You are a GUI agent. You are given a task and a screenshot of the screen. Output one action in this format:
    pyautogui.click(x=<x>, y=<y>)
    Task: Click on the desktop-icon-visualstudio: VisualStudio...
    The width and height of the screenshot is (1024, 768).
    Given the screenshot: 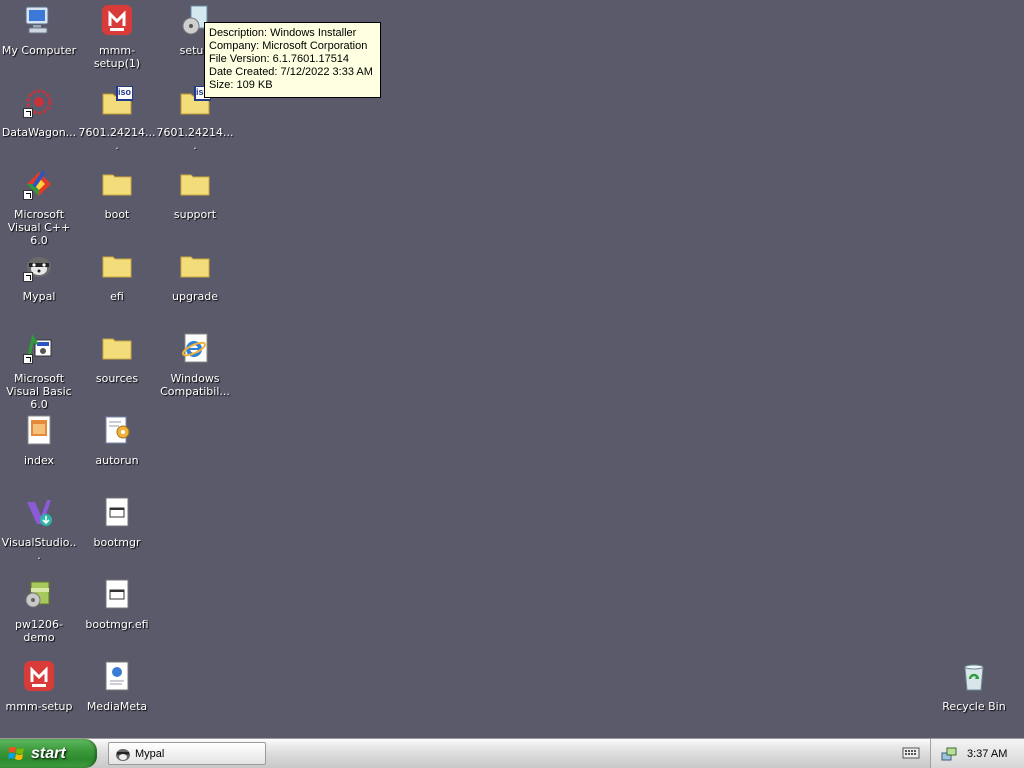 What is the action you would take?
    pyautogui.click(x=39, y=531)
    